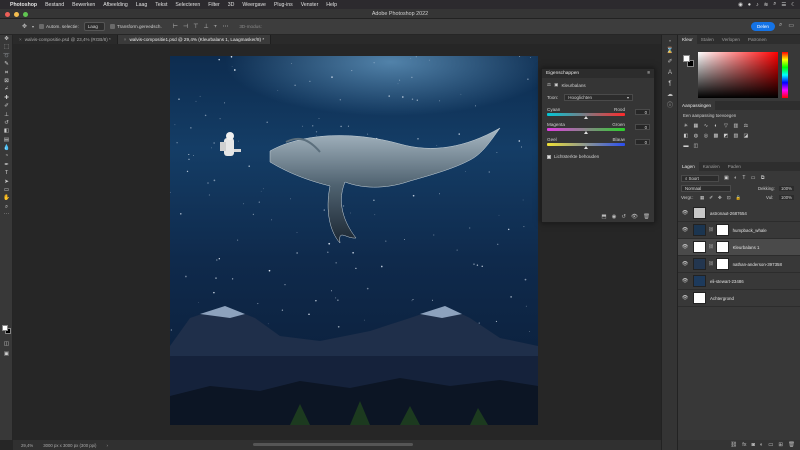 The image size is (800, 450). What do you see at coordinates (6, 182) in the screenshot?
I see `path-select-tool-icon: ➤` at bounding box center [6, 182].